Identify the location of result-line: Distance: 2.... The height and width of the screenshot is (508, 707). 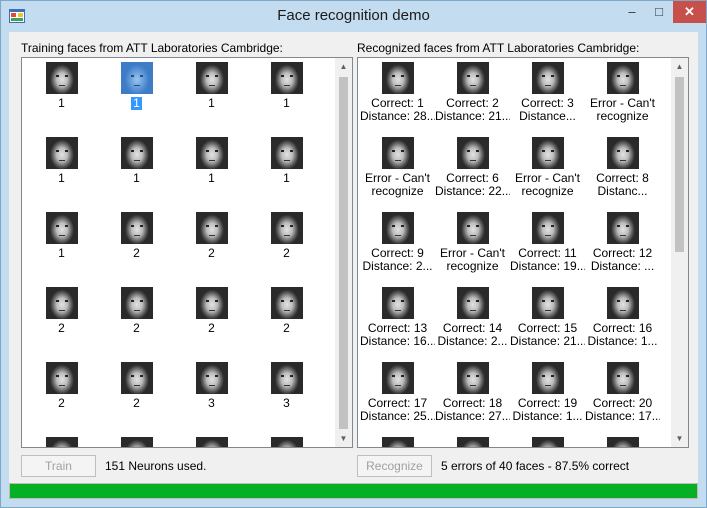
(397, 266).